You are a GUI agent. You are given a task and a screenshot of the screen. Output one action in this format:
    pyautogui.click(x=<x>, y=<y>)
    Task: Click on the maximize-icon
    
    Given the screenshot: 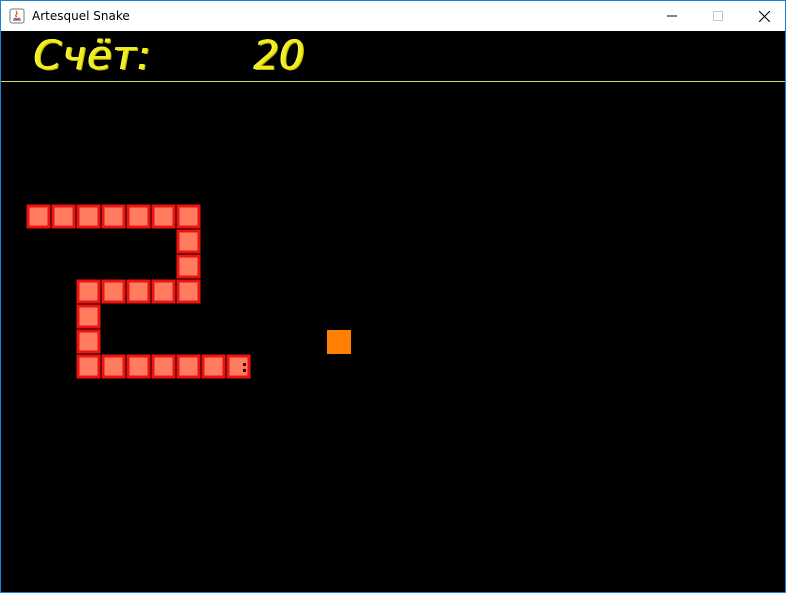 What is the action you would take?
    pyautogui.click(x=718, y=16)
    